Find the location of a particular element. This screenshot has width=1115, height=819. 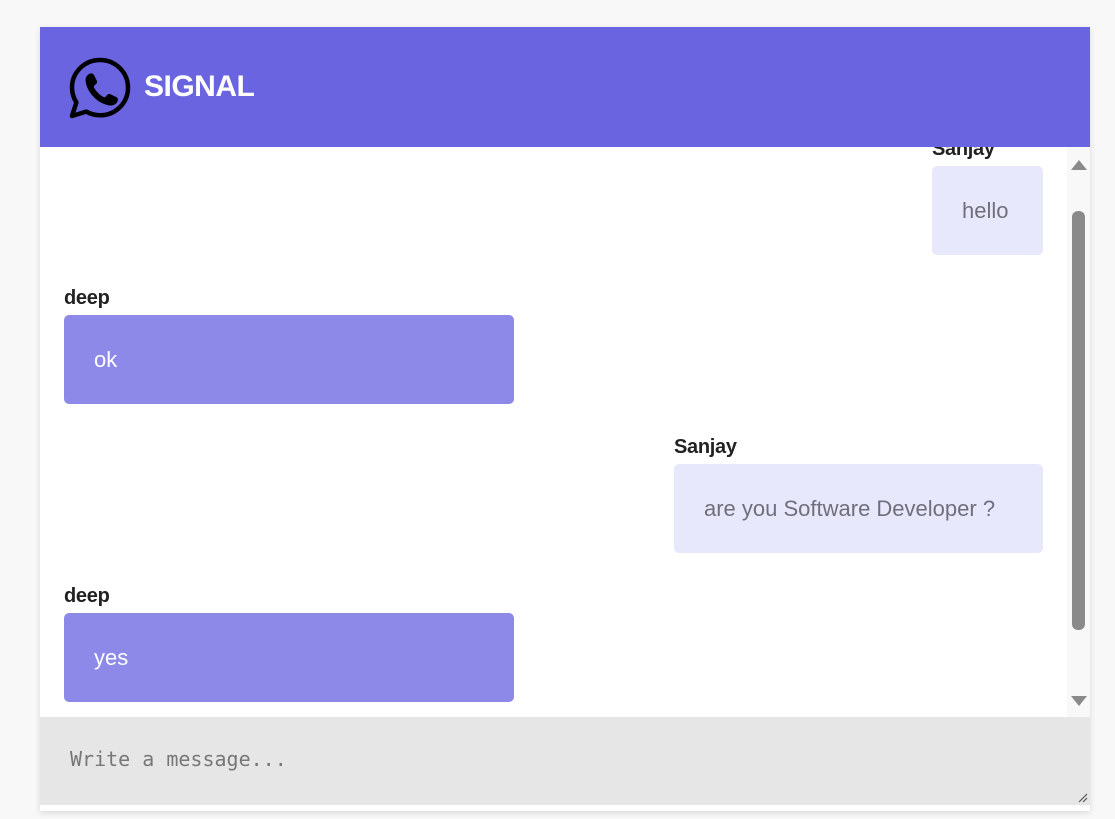

scrollbar-thumb is located at coordinates (1078, 420).